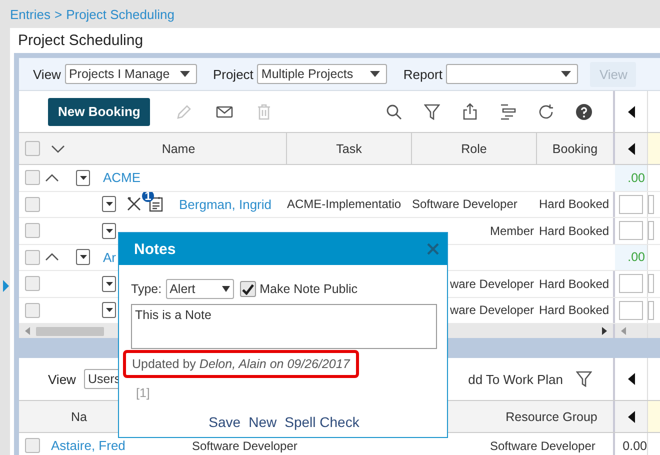  Describe the element at coordinates (604, 331) in the screenshot. I see `scroll-right-icon` at that location.